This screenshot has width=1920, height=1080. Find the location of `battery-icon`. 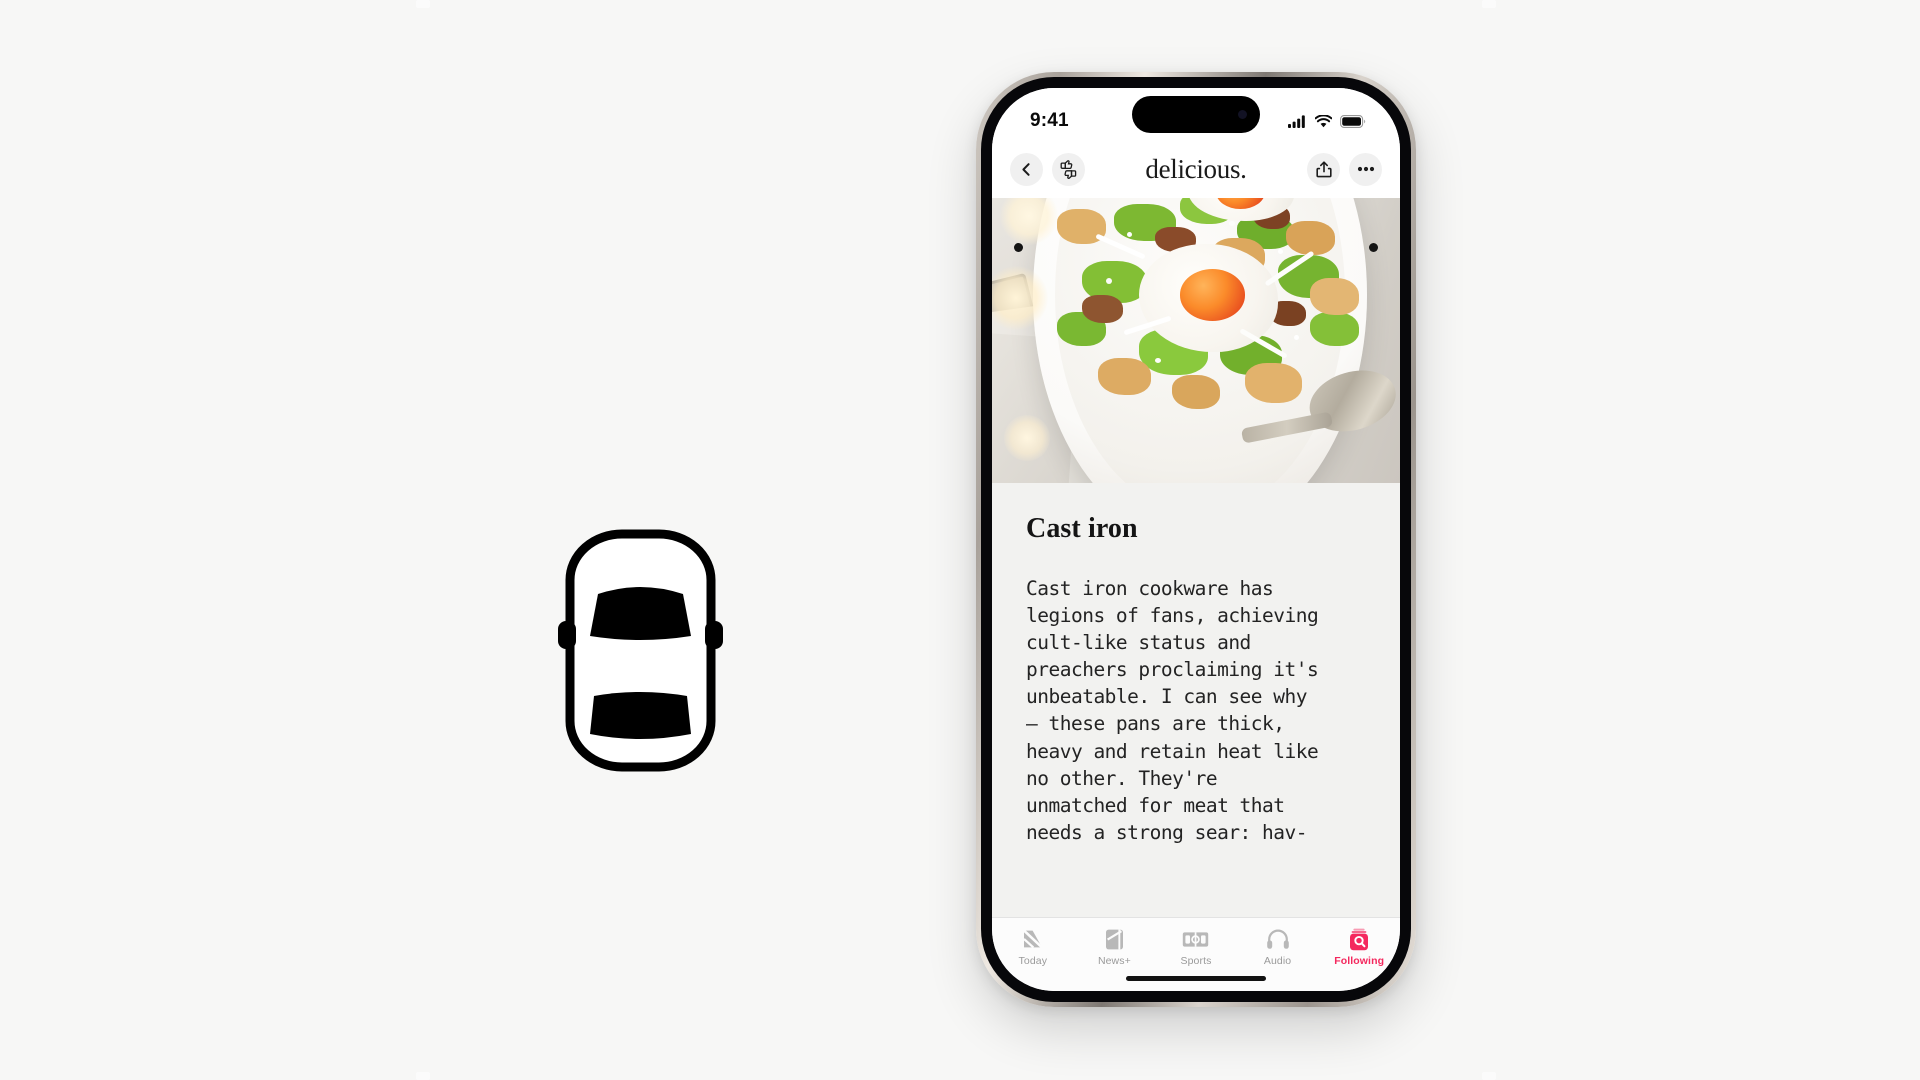

battery-icon is located at coordinates (1353, 121).